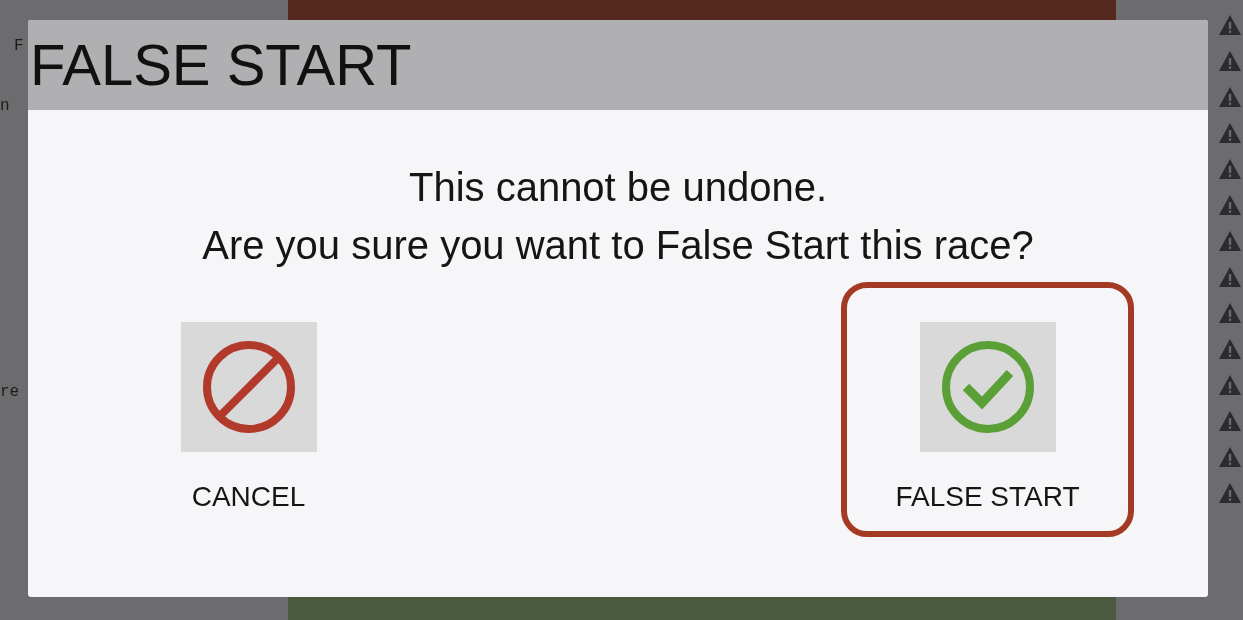 The width and height of the screenshot is (1243, 620). Describe the element at coordinates (618, 245) in the screenshot. I see `message-text: Are you sure you want to False Start this race?` at that location.